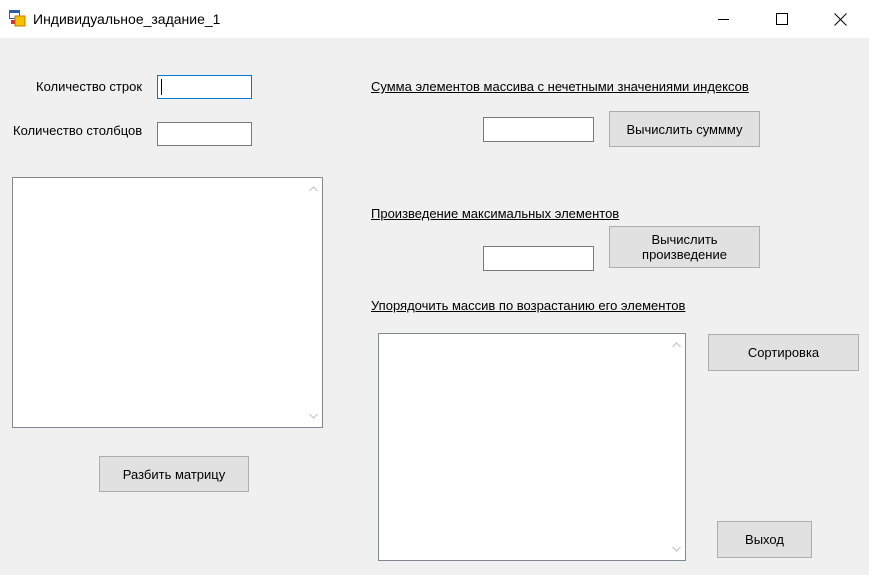 Image resolution: width=869 pixels, height=575 pixels. Describe the element at coordinates (434, 19) in the screenshot. I see `title-bar: Индивидуальное_задание_1` at that location.